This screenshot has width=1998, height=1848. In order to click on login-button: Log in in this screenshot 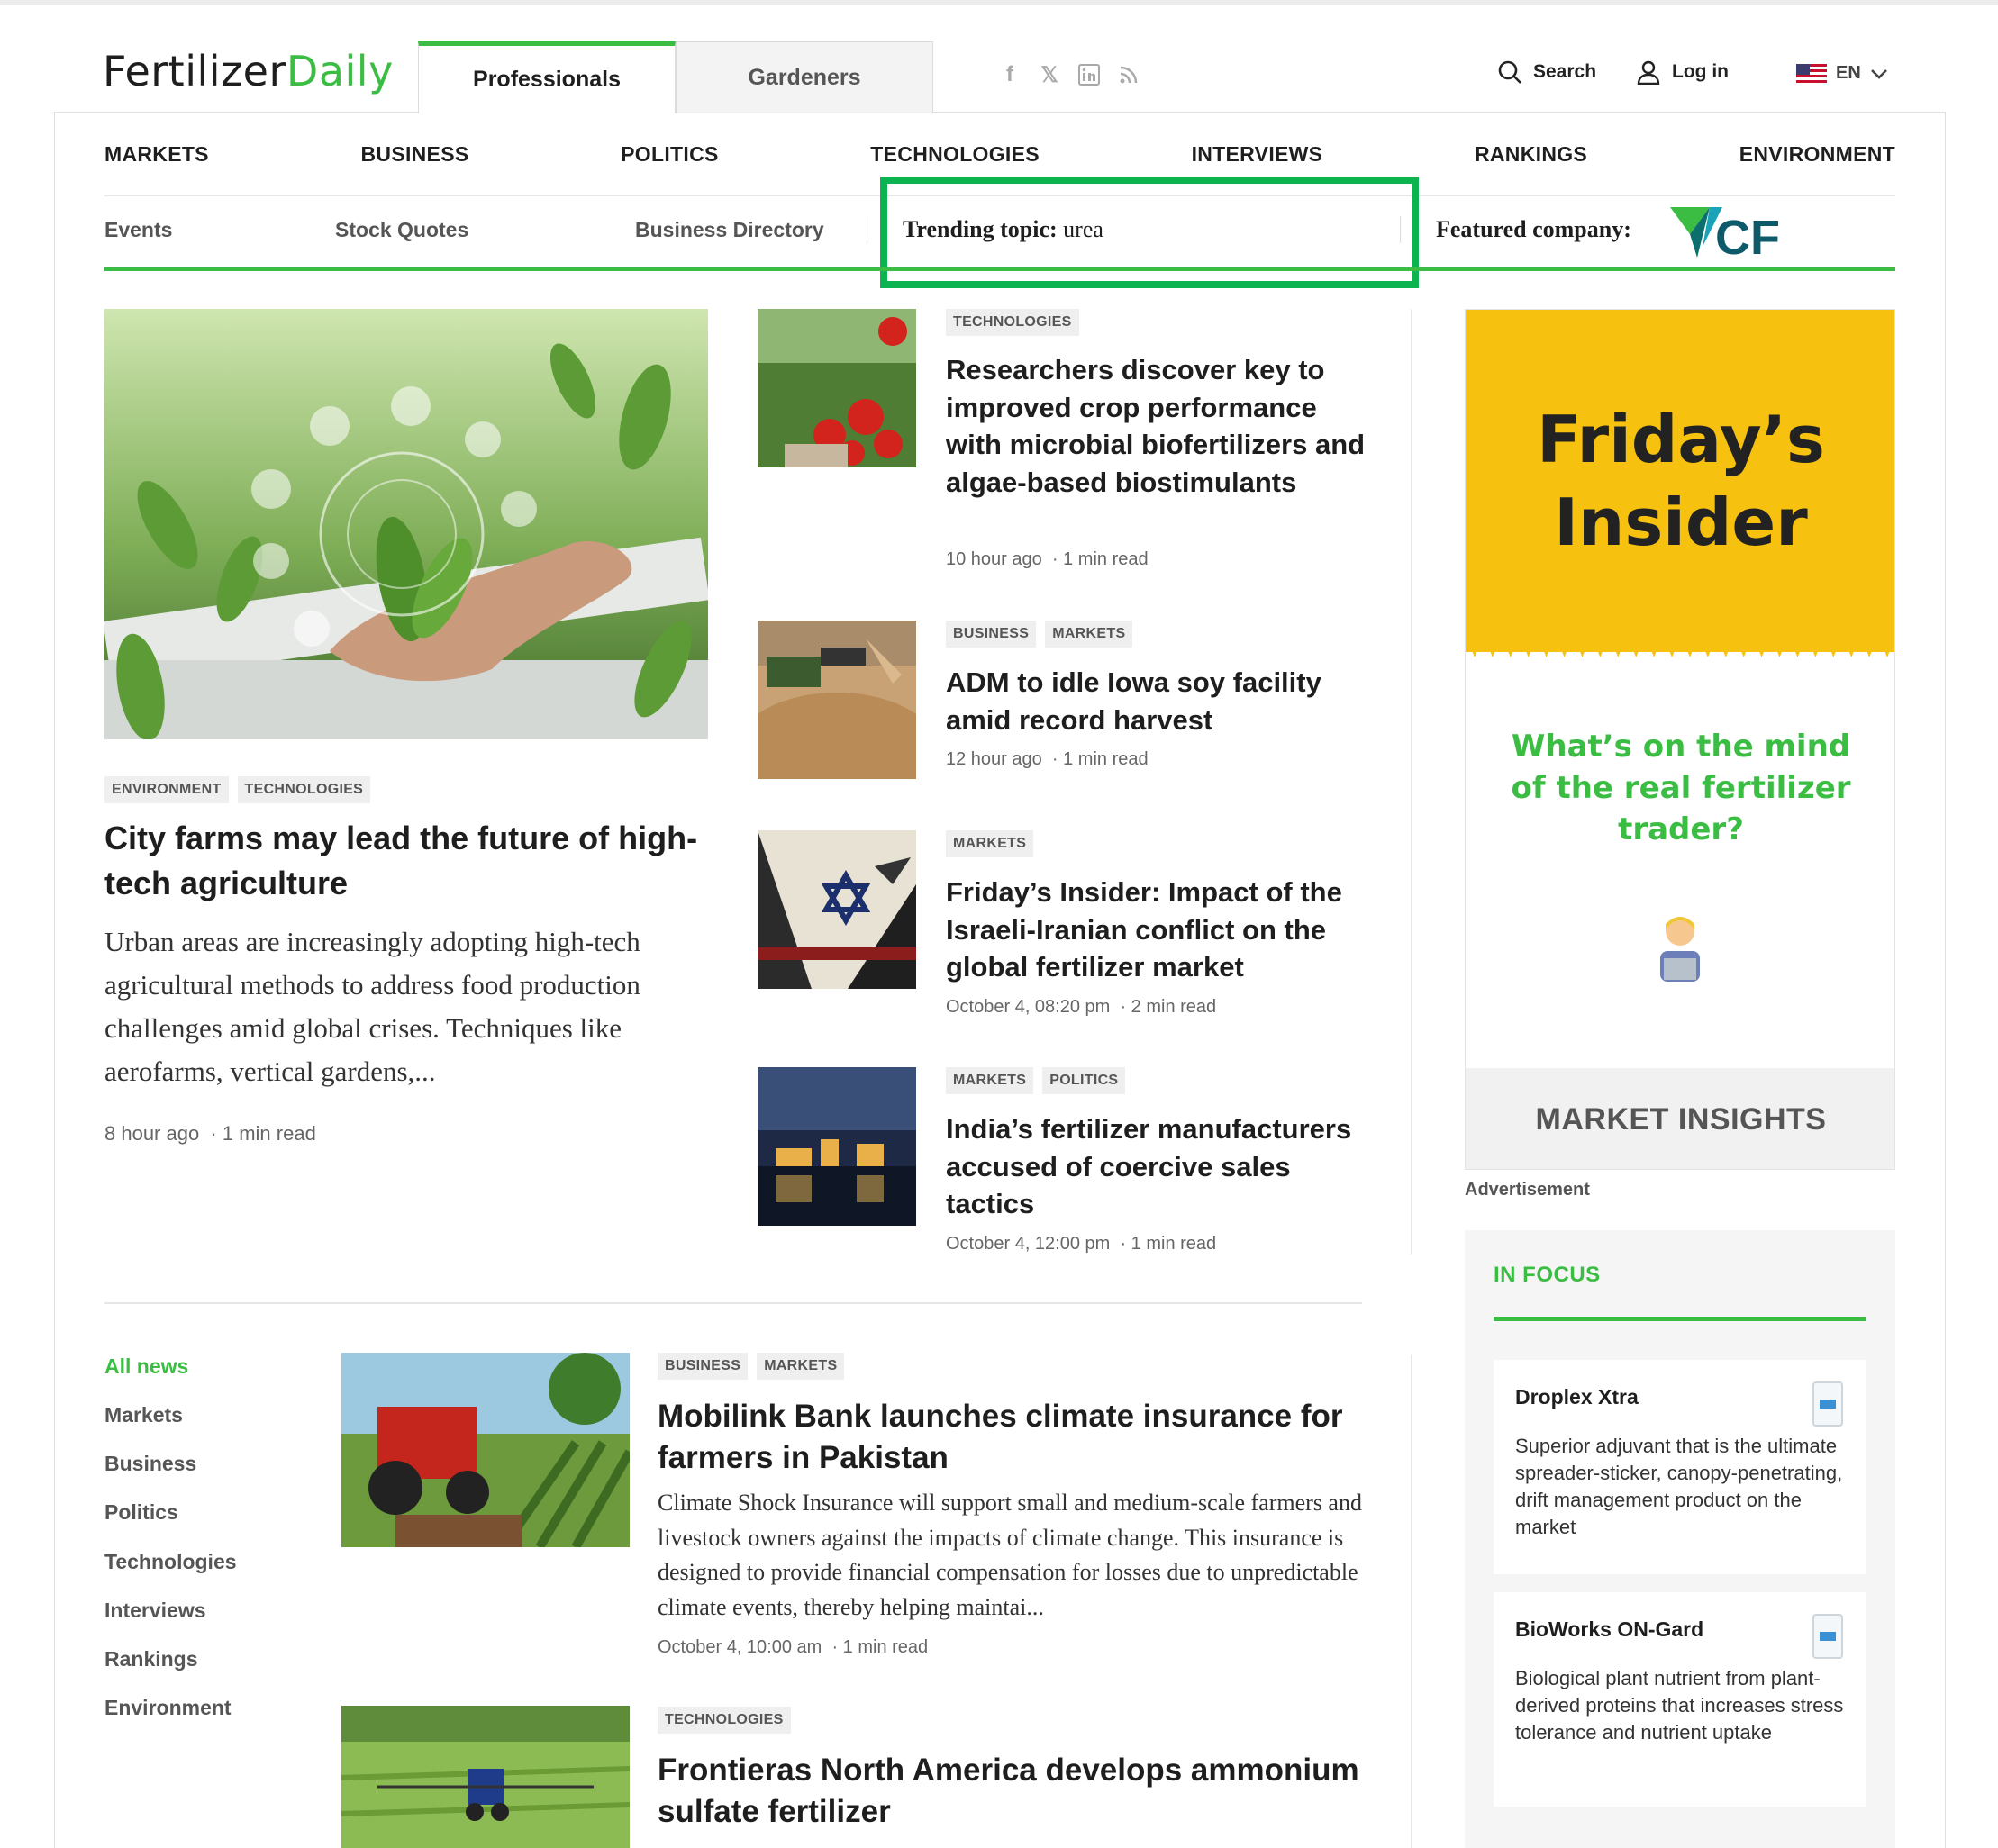, I will do `click(1682, 72)`.